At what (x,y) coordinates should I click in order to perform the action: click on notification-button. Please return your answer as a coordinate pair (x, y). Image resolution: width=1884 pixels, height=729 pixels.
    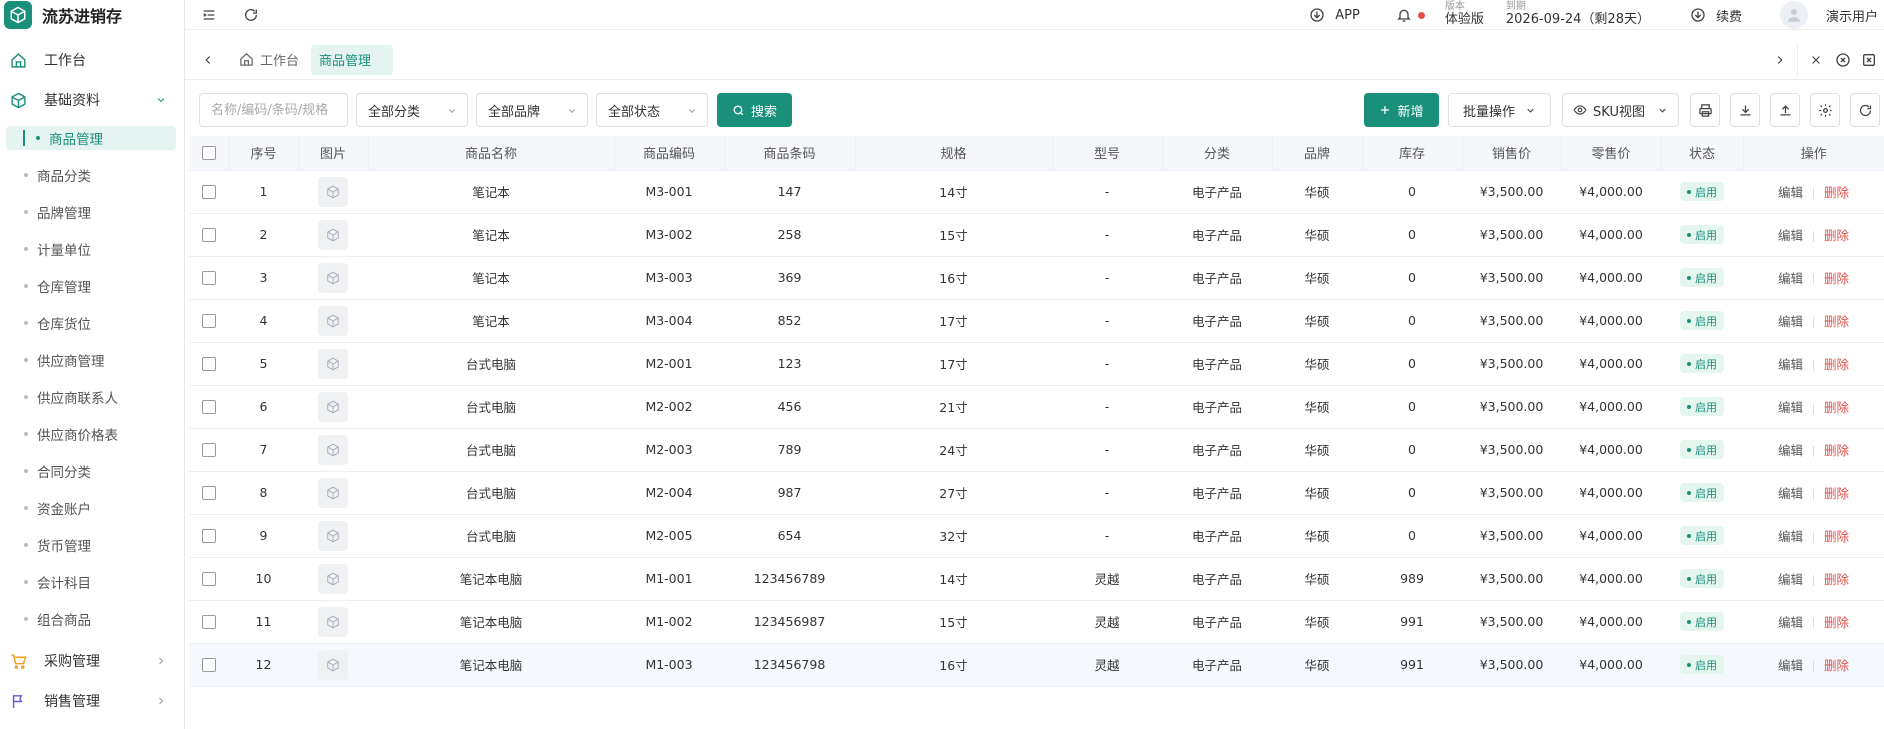
    Looking at the image, I should click on (1410, 15).